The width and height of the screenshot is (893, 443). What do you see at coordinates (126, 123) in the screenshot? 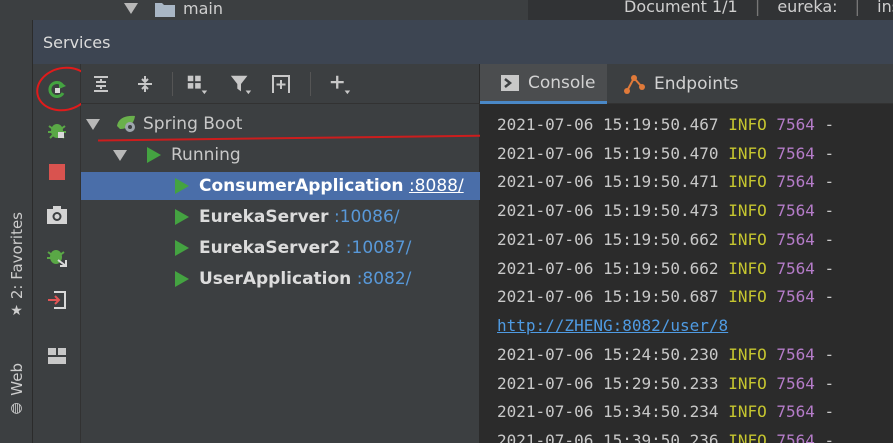
I see `spring-boot-icon` at bounding box center [126, 123].